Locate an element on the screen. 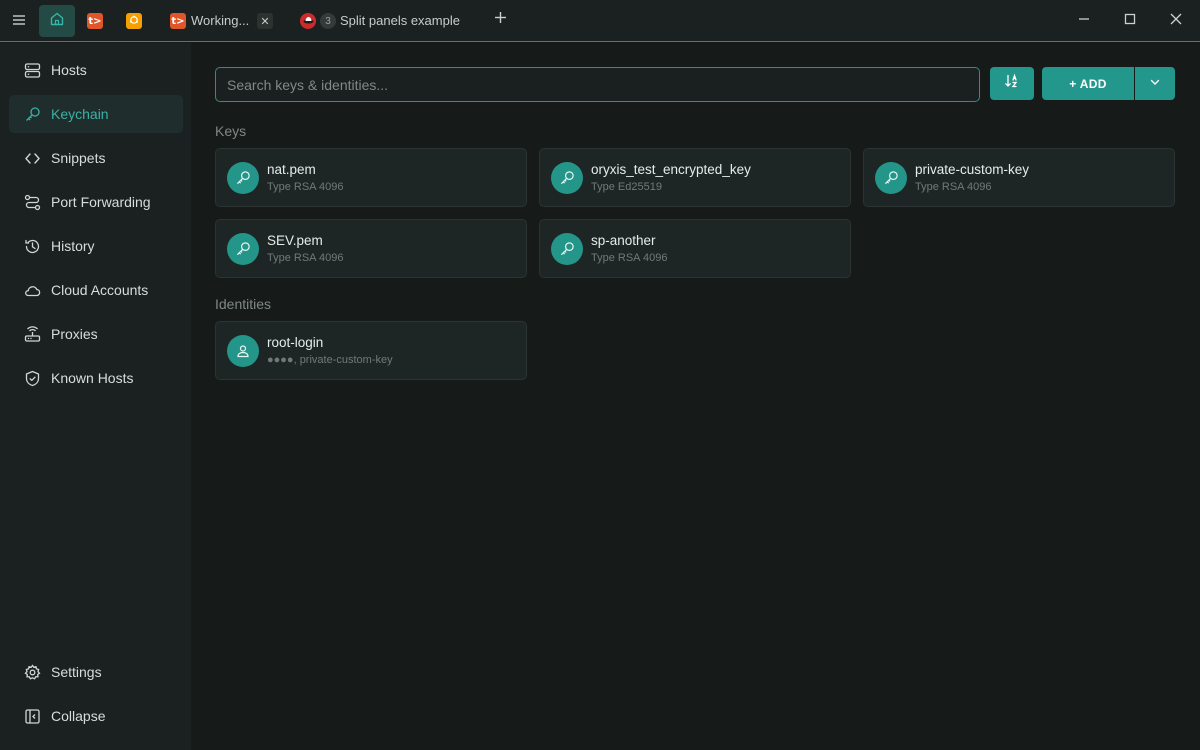 Image resolution: width=1200 pixels, height=750 pixels. sort-button is located at coordinates (1012, 83).